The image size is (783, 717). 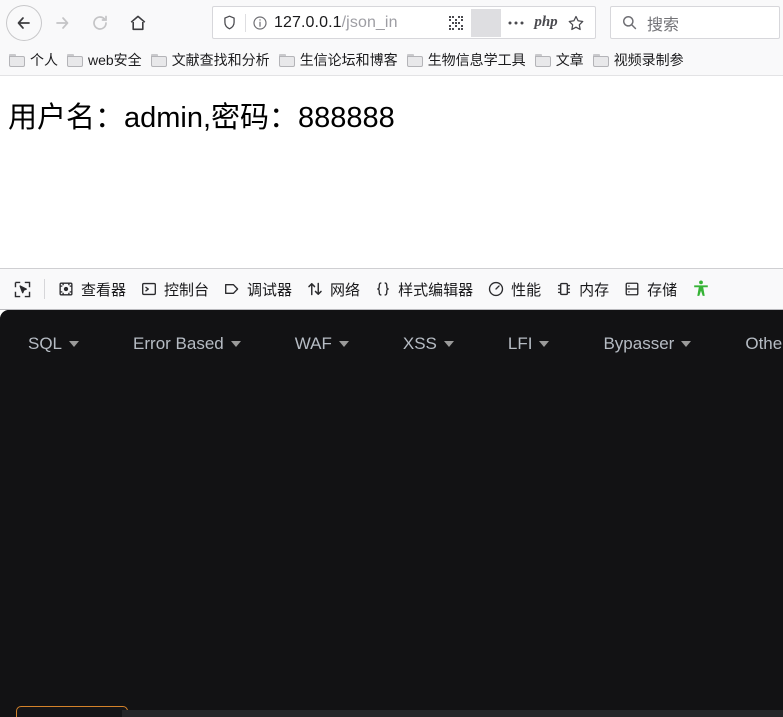 I want to click on tab-performance: 性能, so click(x=514, y=289).